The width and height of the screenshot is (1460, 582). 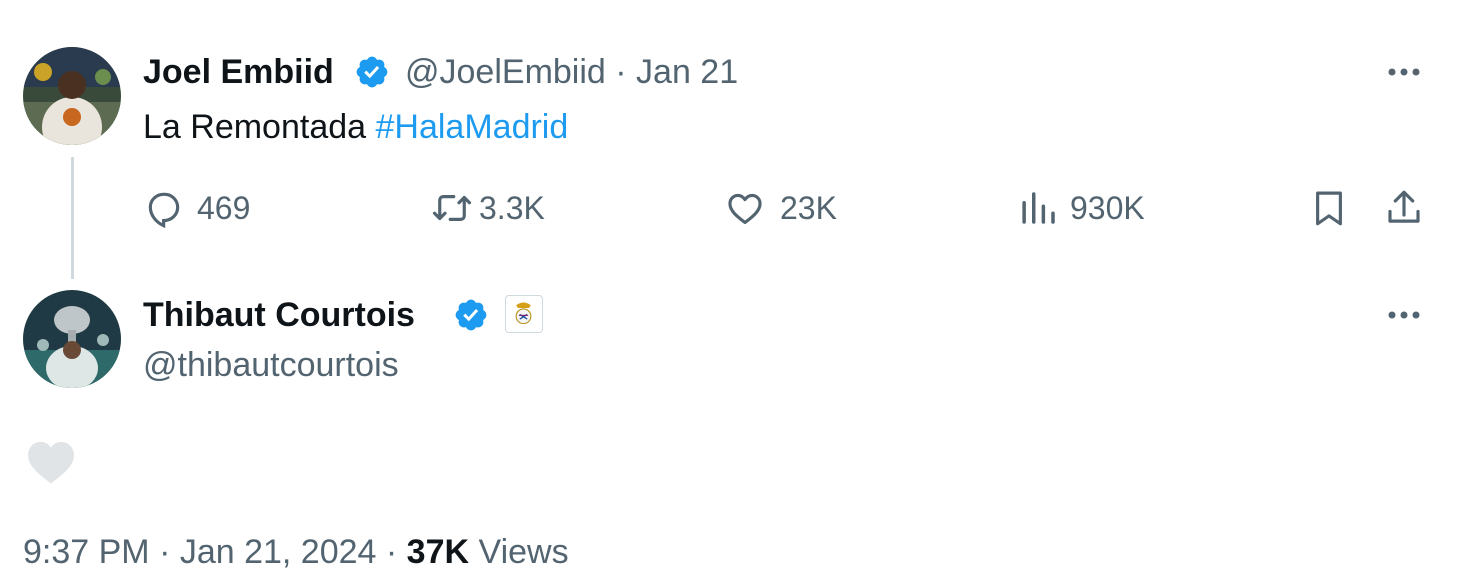 I want to click on reply-author-name: Thibaut Courtois, so click(x=279, y=315).